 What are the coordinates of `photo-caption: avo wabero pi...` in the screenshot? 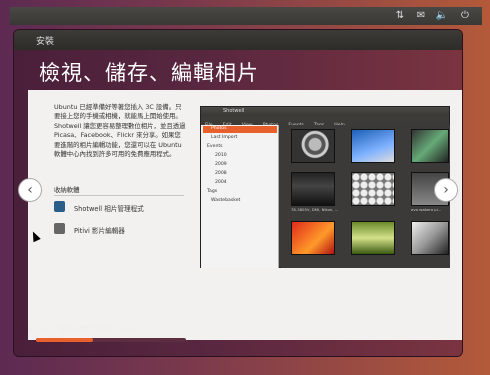 It's located at (426, 209).